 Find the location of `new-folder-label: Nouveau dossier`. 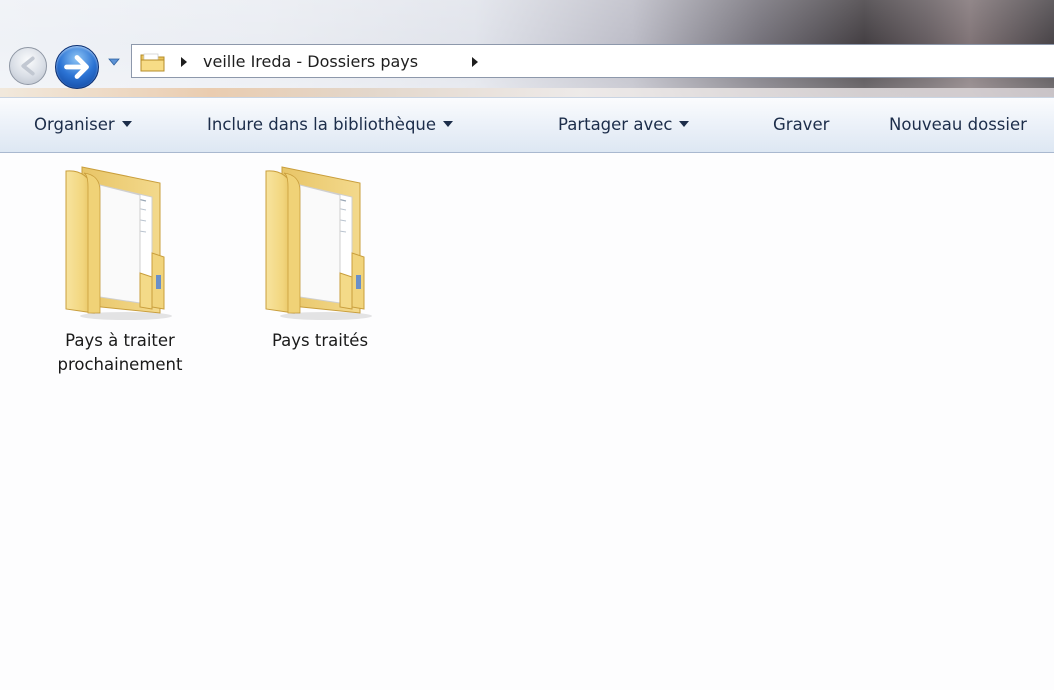

new-folder-label: Nouveau dossier is located at coordinates (958, 124).